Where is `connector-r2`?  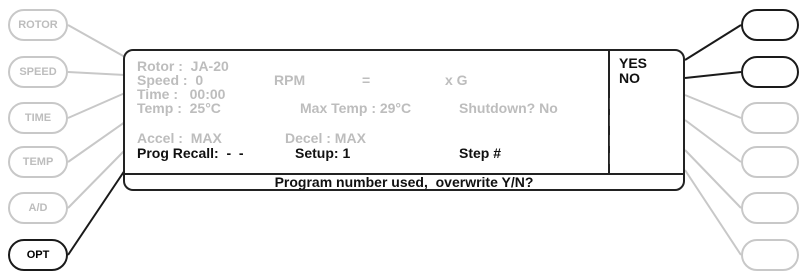 connector-r2 is located at coordinates (713, 75).